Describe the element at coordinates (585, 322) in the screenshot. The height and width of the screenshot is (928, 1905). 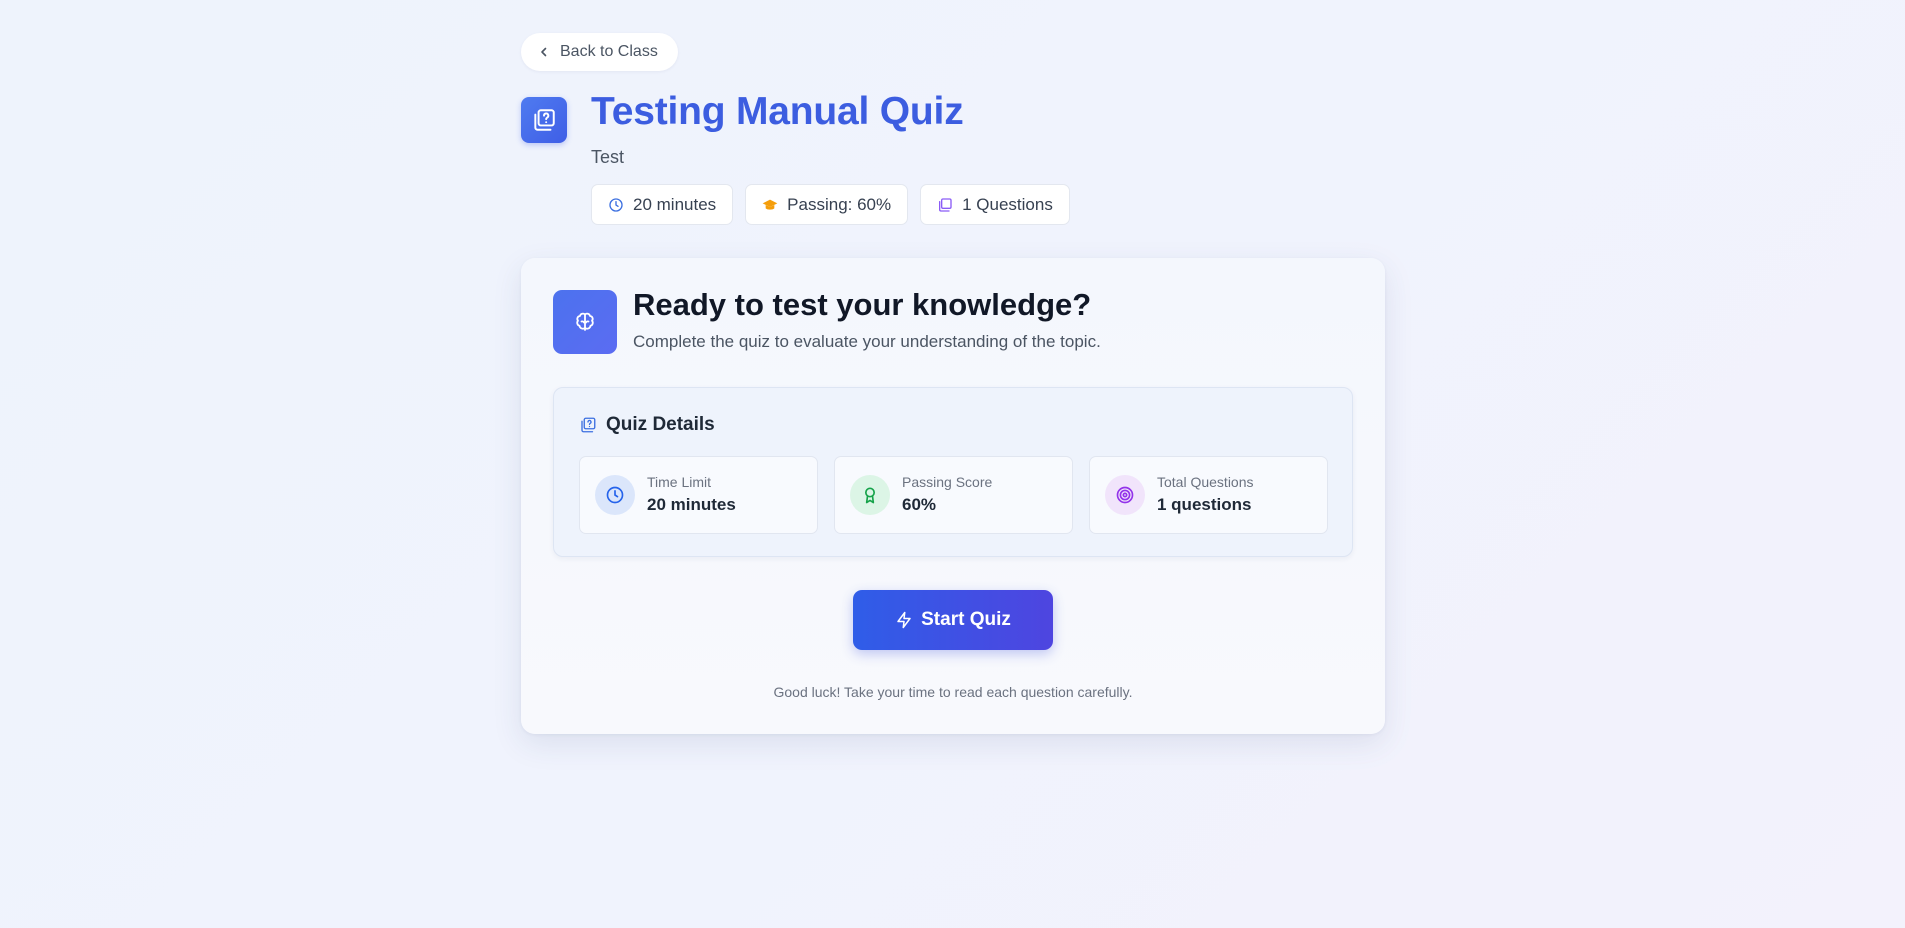
I see `brain-icon` at that location.